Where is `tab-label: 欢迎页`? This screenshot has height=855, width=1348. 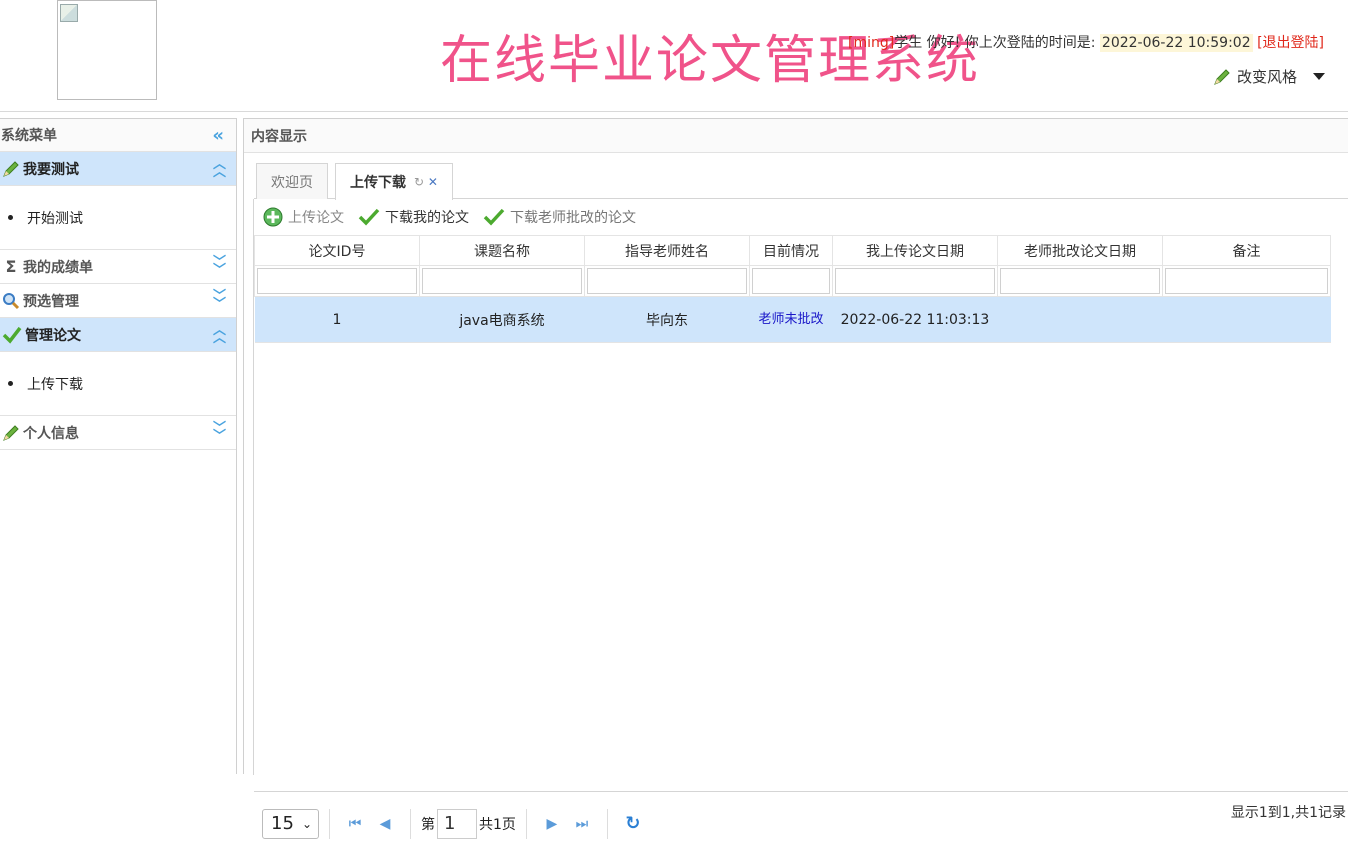 tab-label: 欢迎页 is located at coordinates (292, 182).